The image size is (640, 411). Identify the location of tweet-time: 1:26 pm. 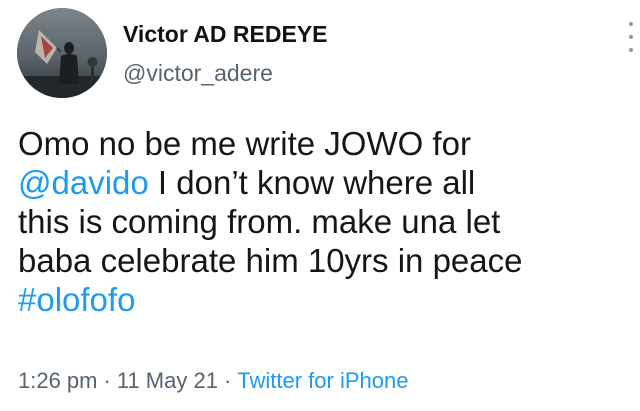
(58, 380).